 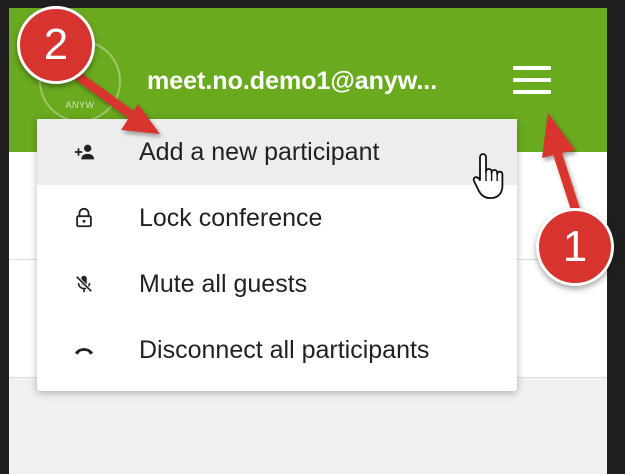 I want to click on menu-item-mute-guests: Mute all guests, so click(x=277, y=284).